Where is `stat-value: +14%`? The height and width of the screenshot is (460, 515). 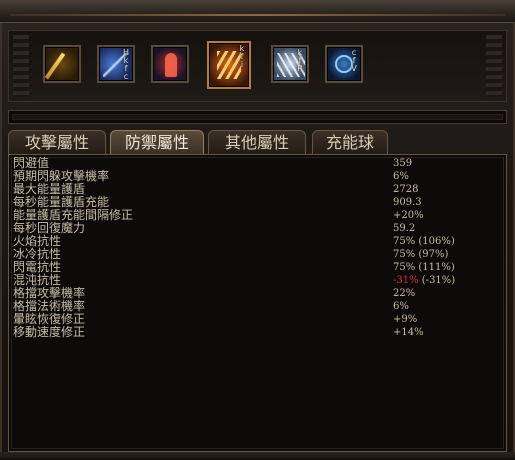
stat-value: +14% is located at coordinates (408, 332).